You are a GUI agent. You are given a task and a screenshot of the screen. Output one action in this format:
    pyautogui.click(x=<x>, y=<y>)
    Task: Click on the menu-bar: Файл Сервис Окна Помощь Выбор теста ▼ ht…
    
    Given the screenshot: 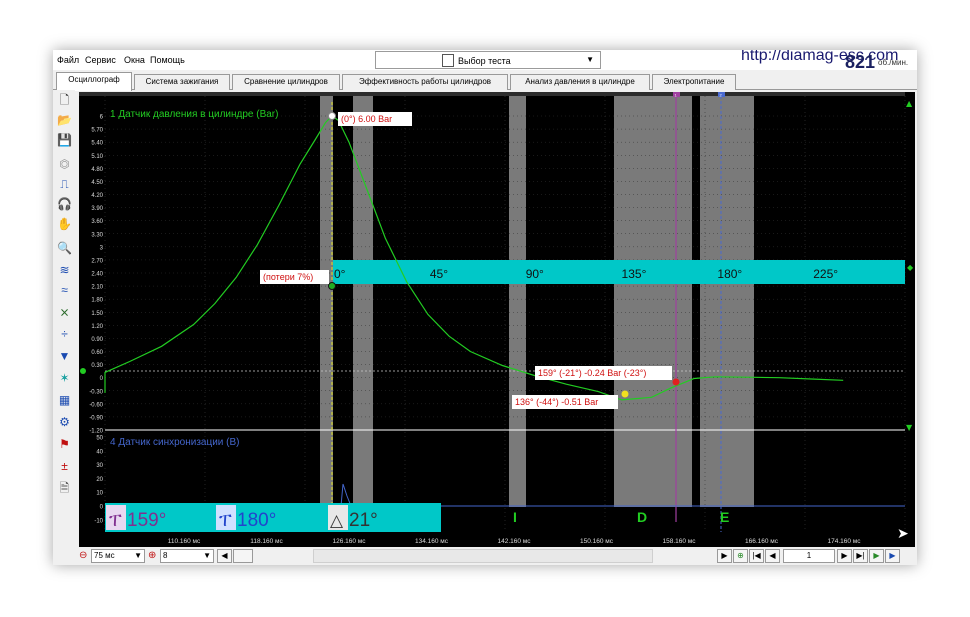 What is the action you would take?
    pyautogui.click(x=485, y=61)
    